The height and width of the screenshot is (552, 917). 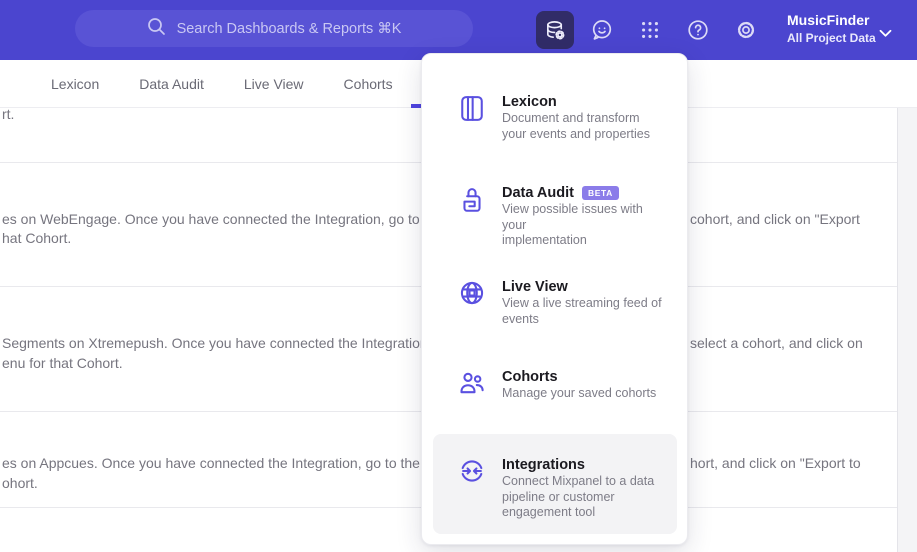 What do you see at coordinates (472, 200) in the screenshot?
I see `data-audit-icon` at bounding box center [472, 200].